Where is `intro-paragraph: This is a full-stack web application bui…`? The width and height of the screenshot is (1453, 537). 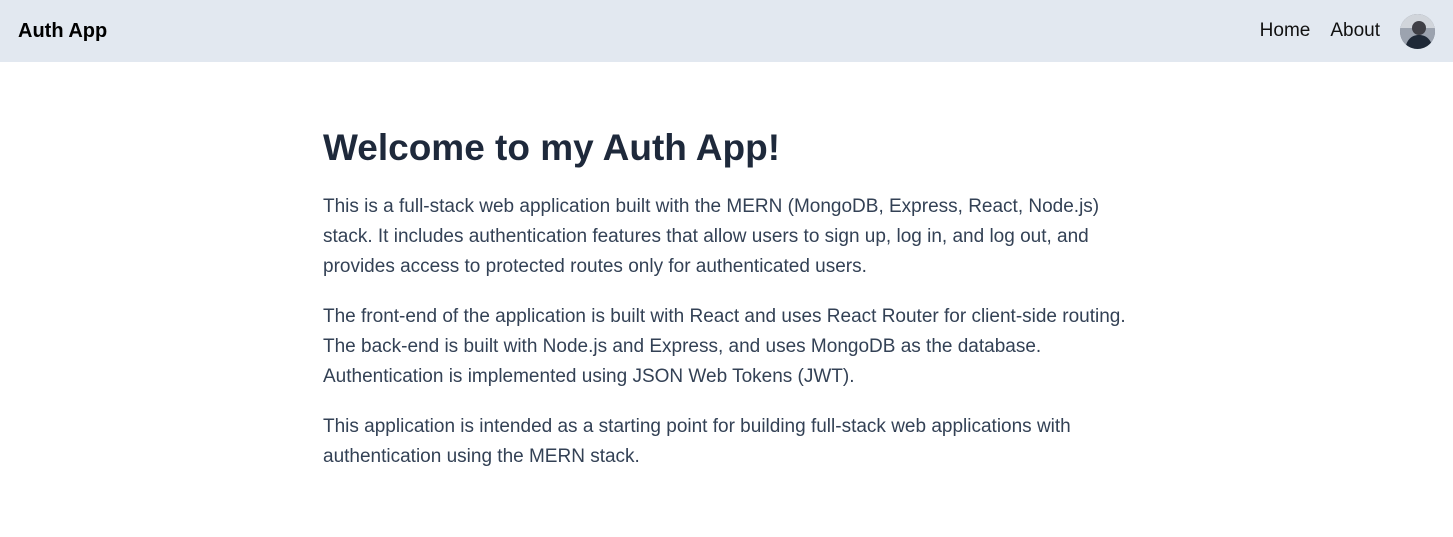 intro-paragraph: This is a full-stack web application bui… is located at coordinates (711, 236).